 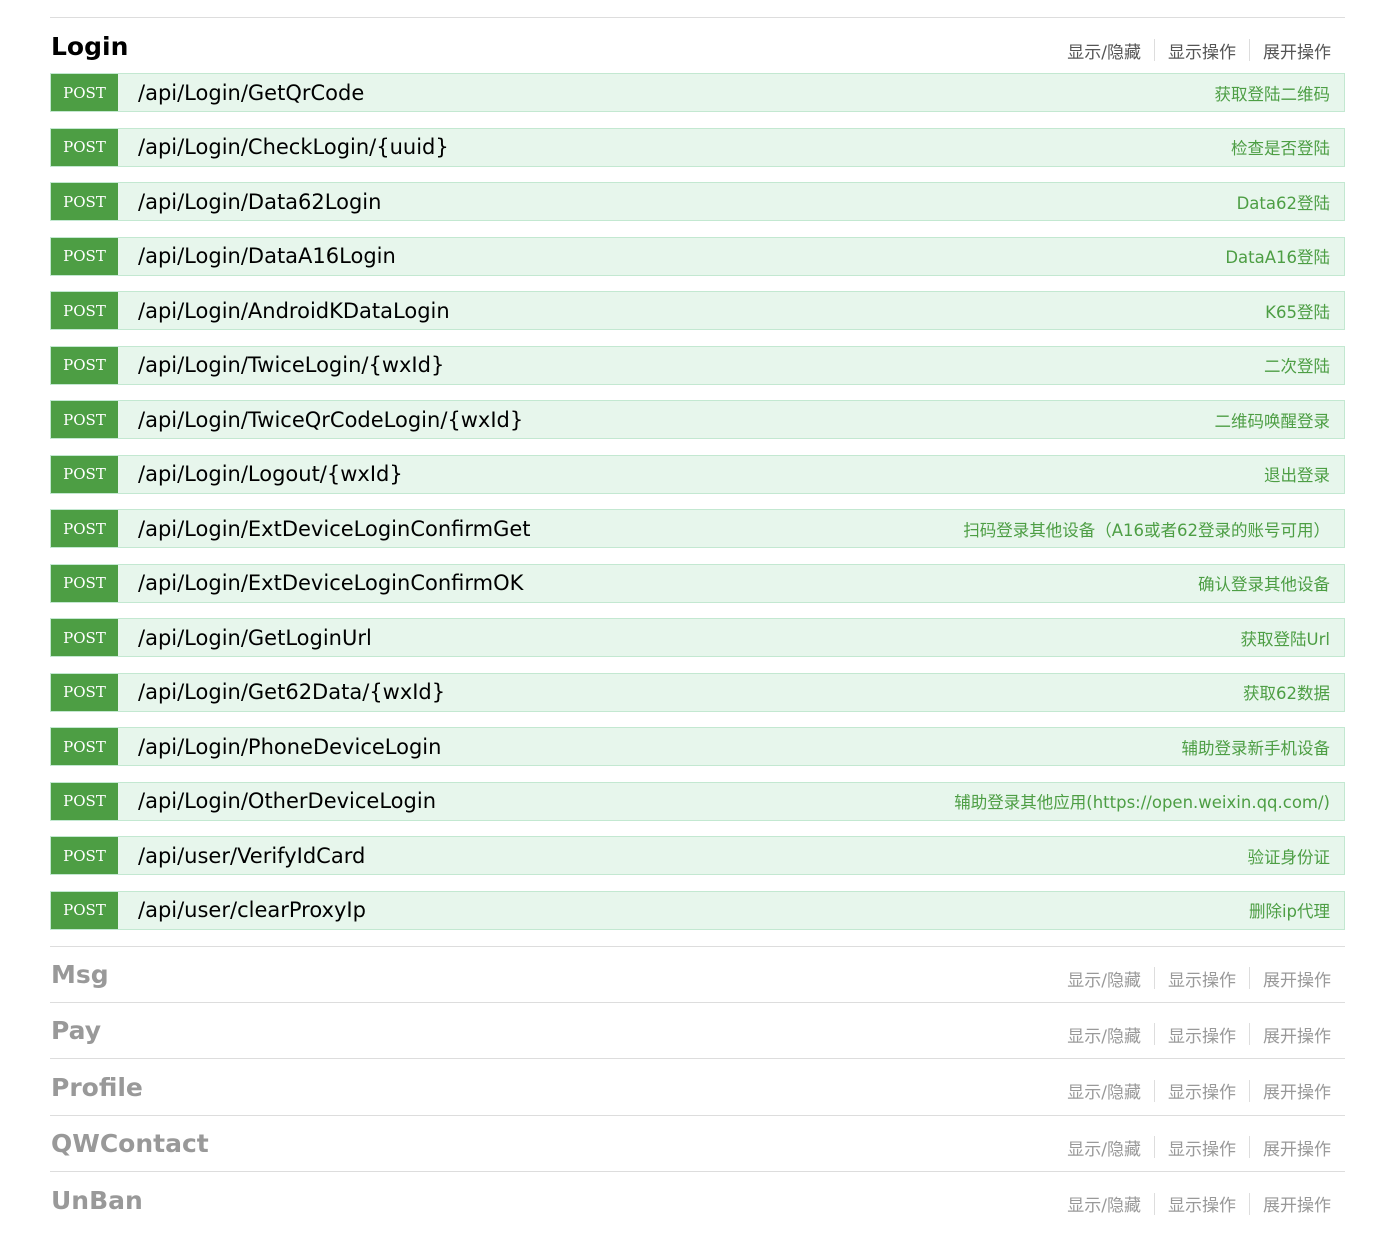 I want to click on operation-summary: 删除ip代理, so click(x=1289, y=910).